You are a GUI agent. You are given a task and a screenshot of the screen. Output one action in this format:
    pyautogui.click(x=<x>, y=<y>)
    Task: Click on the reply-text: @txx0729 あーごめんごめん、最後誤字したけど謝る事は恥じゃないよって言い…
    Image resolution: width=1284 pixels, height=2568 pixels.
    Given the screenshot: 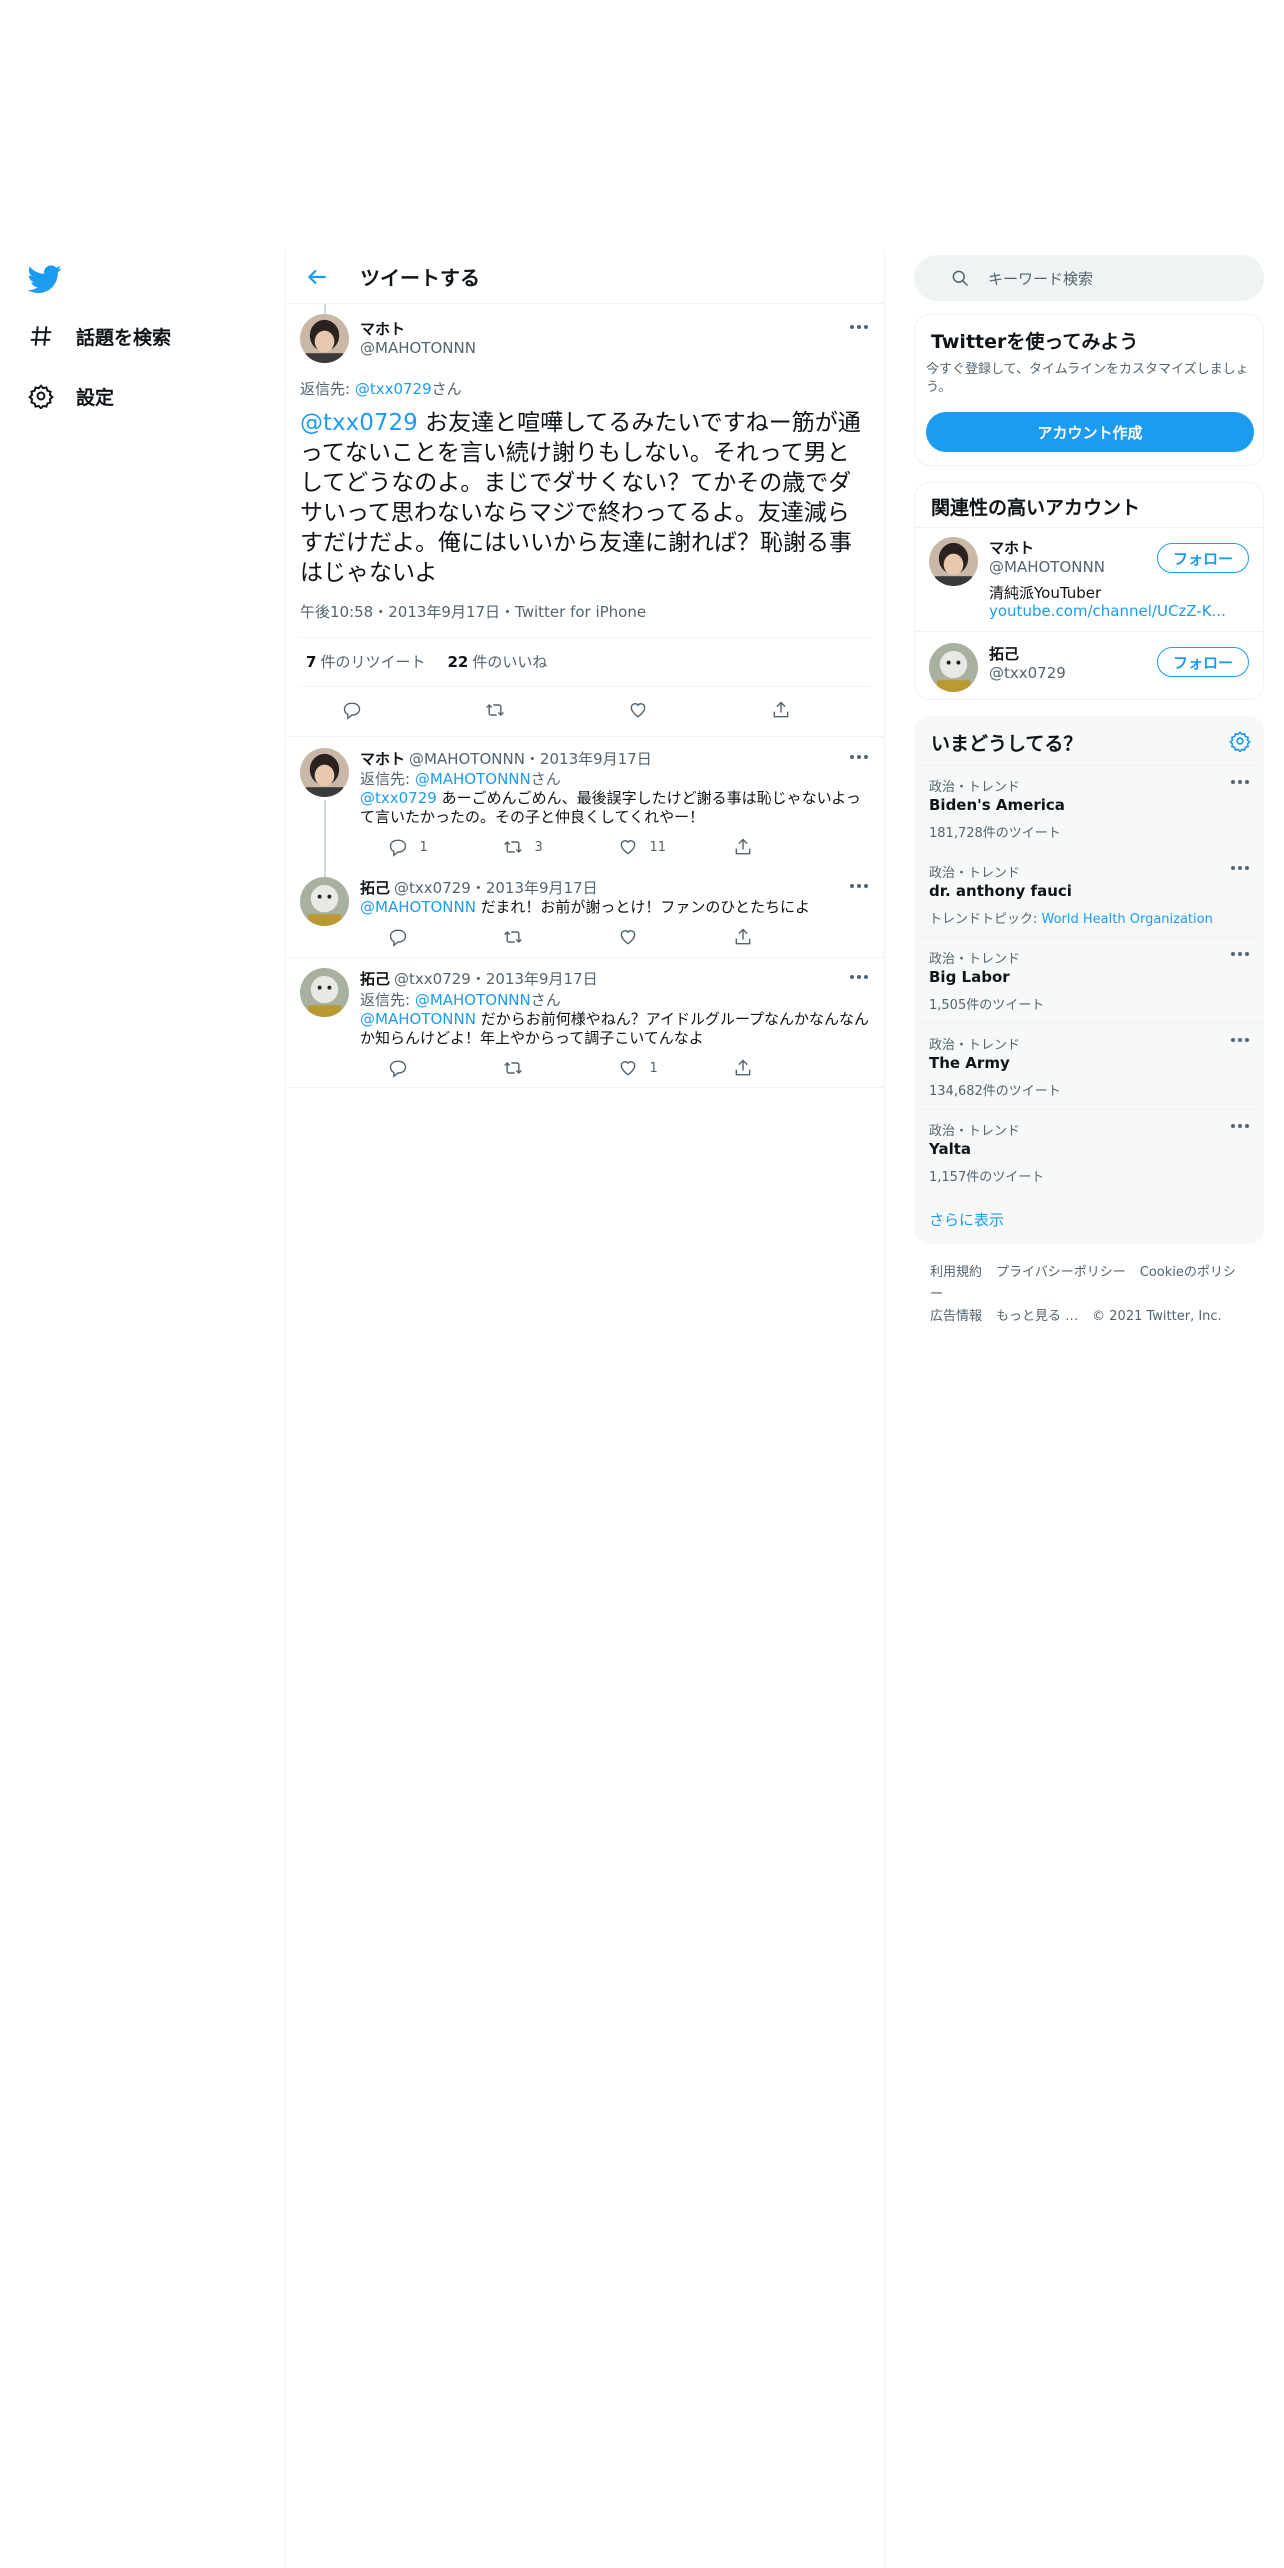 What is the action you would take?
    pyautogui.click(x=615, y=808)
    